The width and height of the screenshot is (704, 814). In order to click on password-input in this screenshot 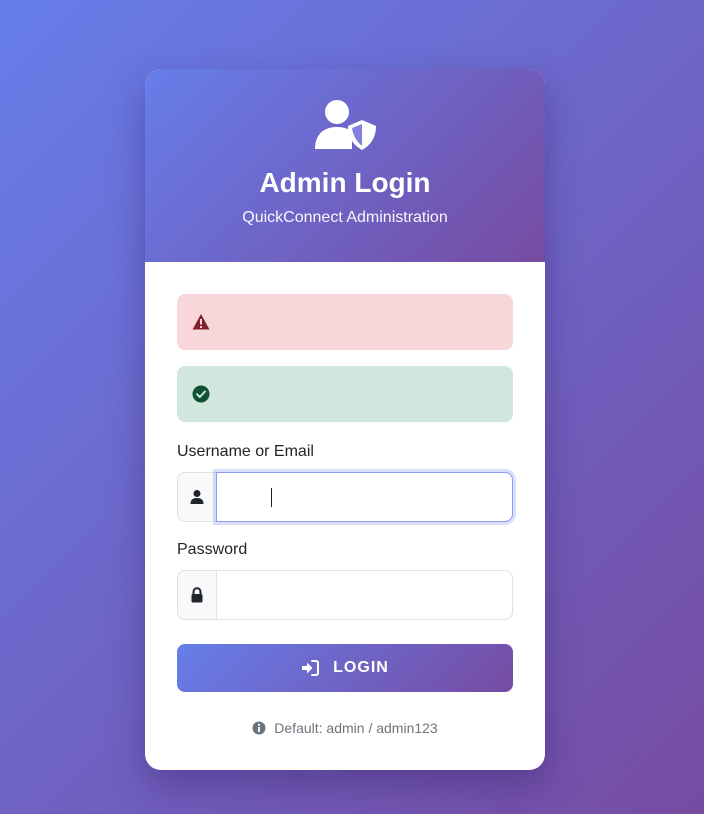, I will do `click(364, 595)`.